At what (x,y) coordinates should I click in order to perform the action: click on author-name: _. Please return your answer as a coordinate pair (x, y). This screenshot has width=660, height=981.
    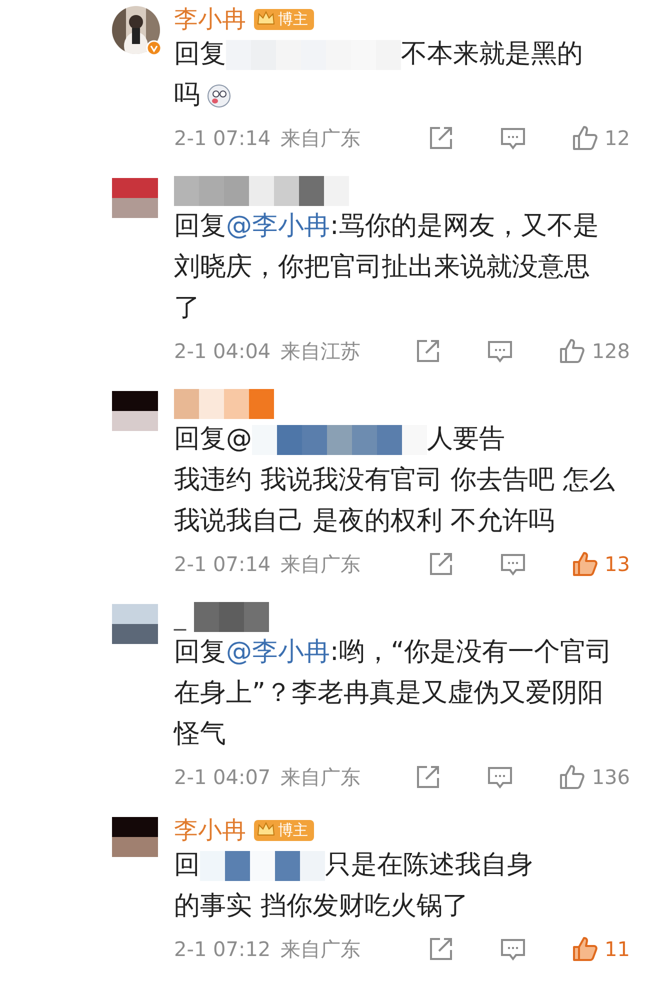
    Looking at the image, I should click on (180, 617).